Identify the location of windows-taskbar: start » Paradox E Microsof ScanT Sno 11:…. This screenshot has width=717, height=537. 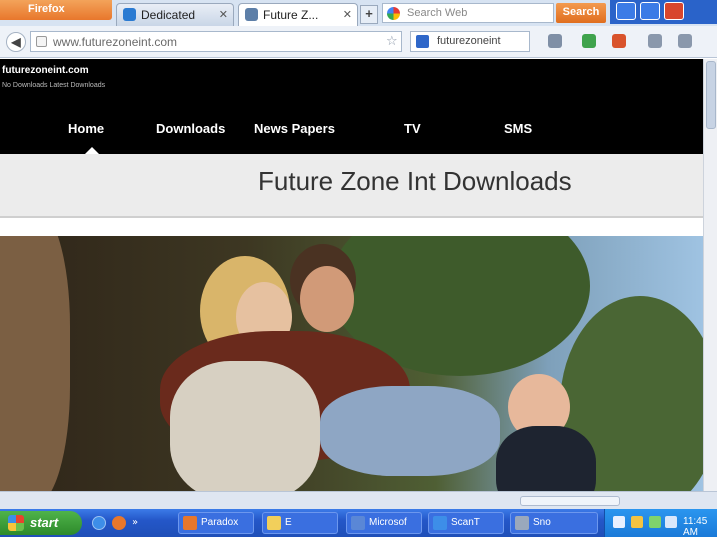
(358, 523).